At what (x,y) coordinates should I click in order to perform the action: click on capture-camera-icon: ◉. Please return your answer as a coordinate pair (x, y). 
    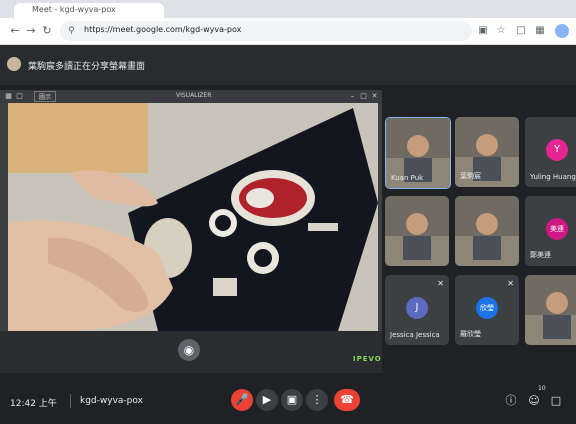
    Looking at the image, I should click on (189, 350).